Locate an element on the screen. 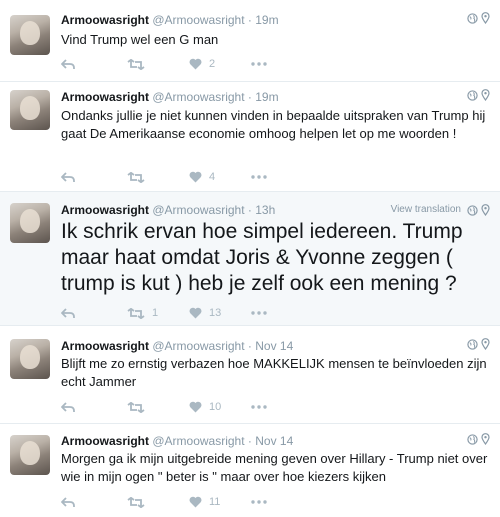 This screenshot has height=517, width=500. like-count: 11 is located at coordinates (215, 502).